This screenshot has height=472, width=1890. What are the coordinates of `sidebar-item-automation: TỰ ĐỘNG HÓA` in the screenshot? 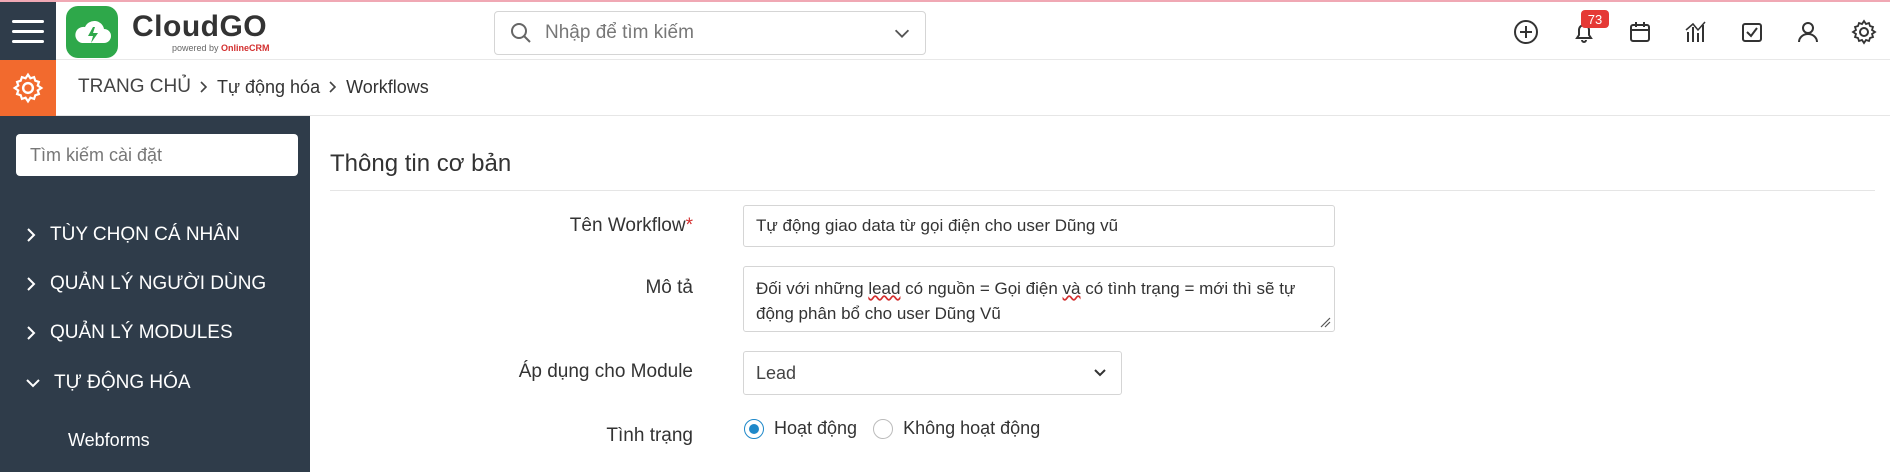 It's located at (107, 383).